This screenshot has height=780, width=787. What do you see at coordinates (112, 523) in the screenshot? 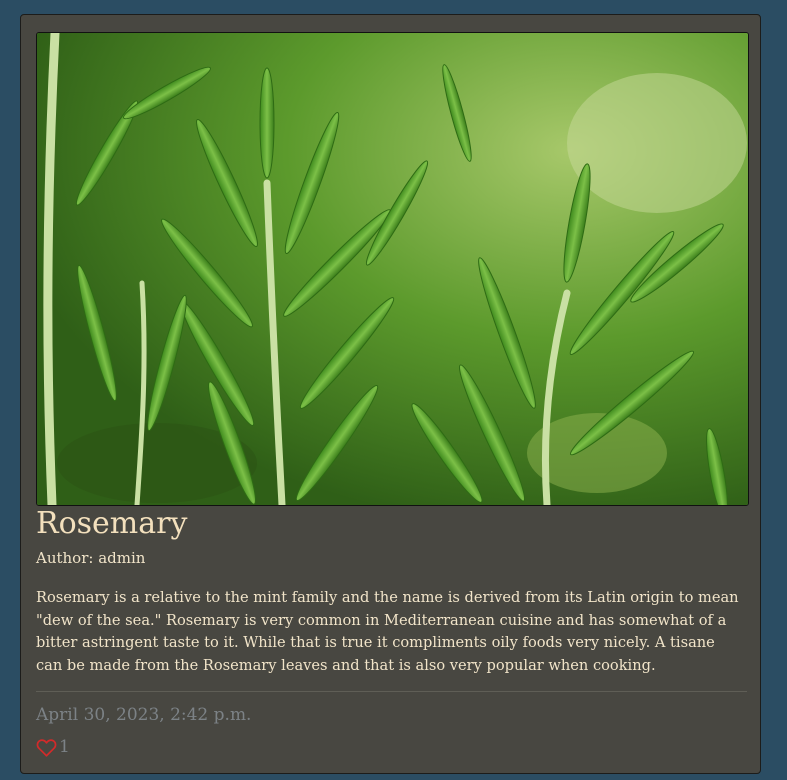
I see `post-title: Rosemary` at bounding box center [112, 523].